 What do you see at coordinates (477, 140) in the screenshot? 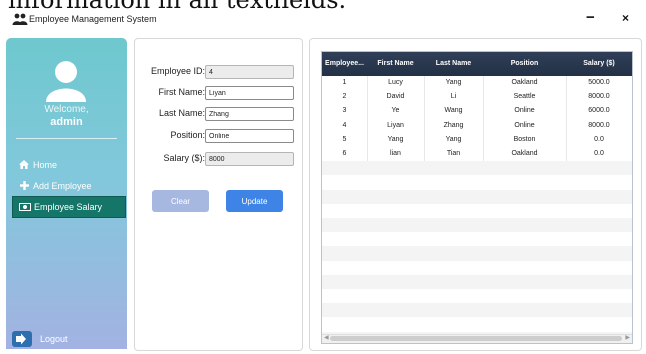
I see `table-row: 5 Yang Yang Boston 0.0` at bounding box center [477, 140].